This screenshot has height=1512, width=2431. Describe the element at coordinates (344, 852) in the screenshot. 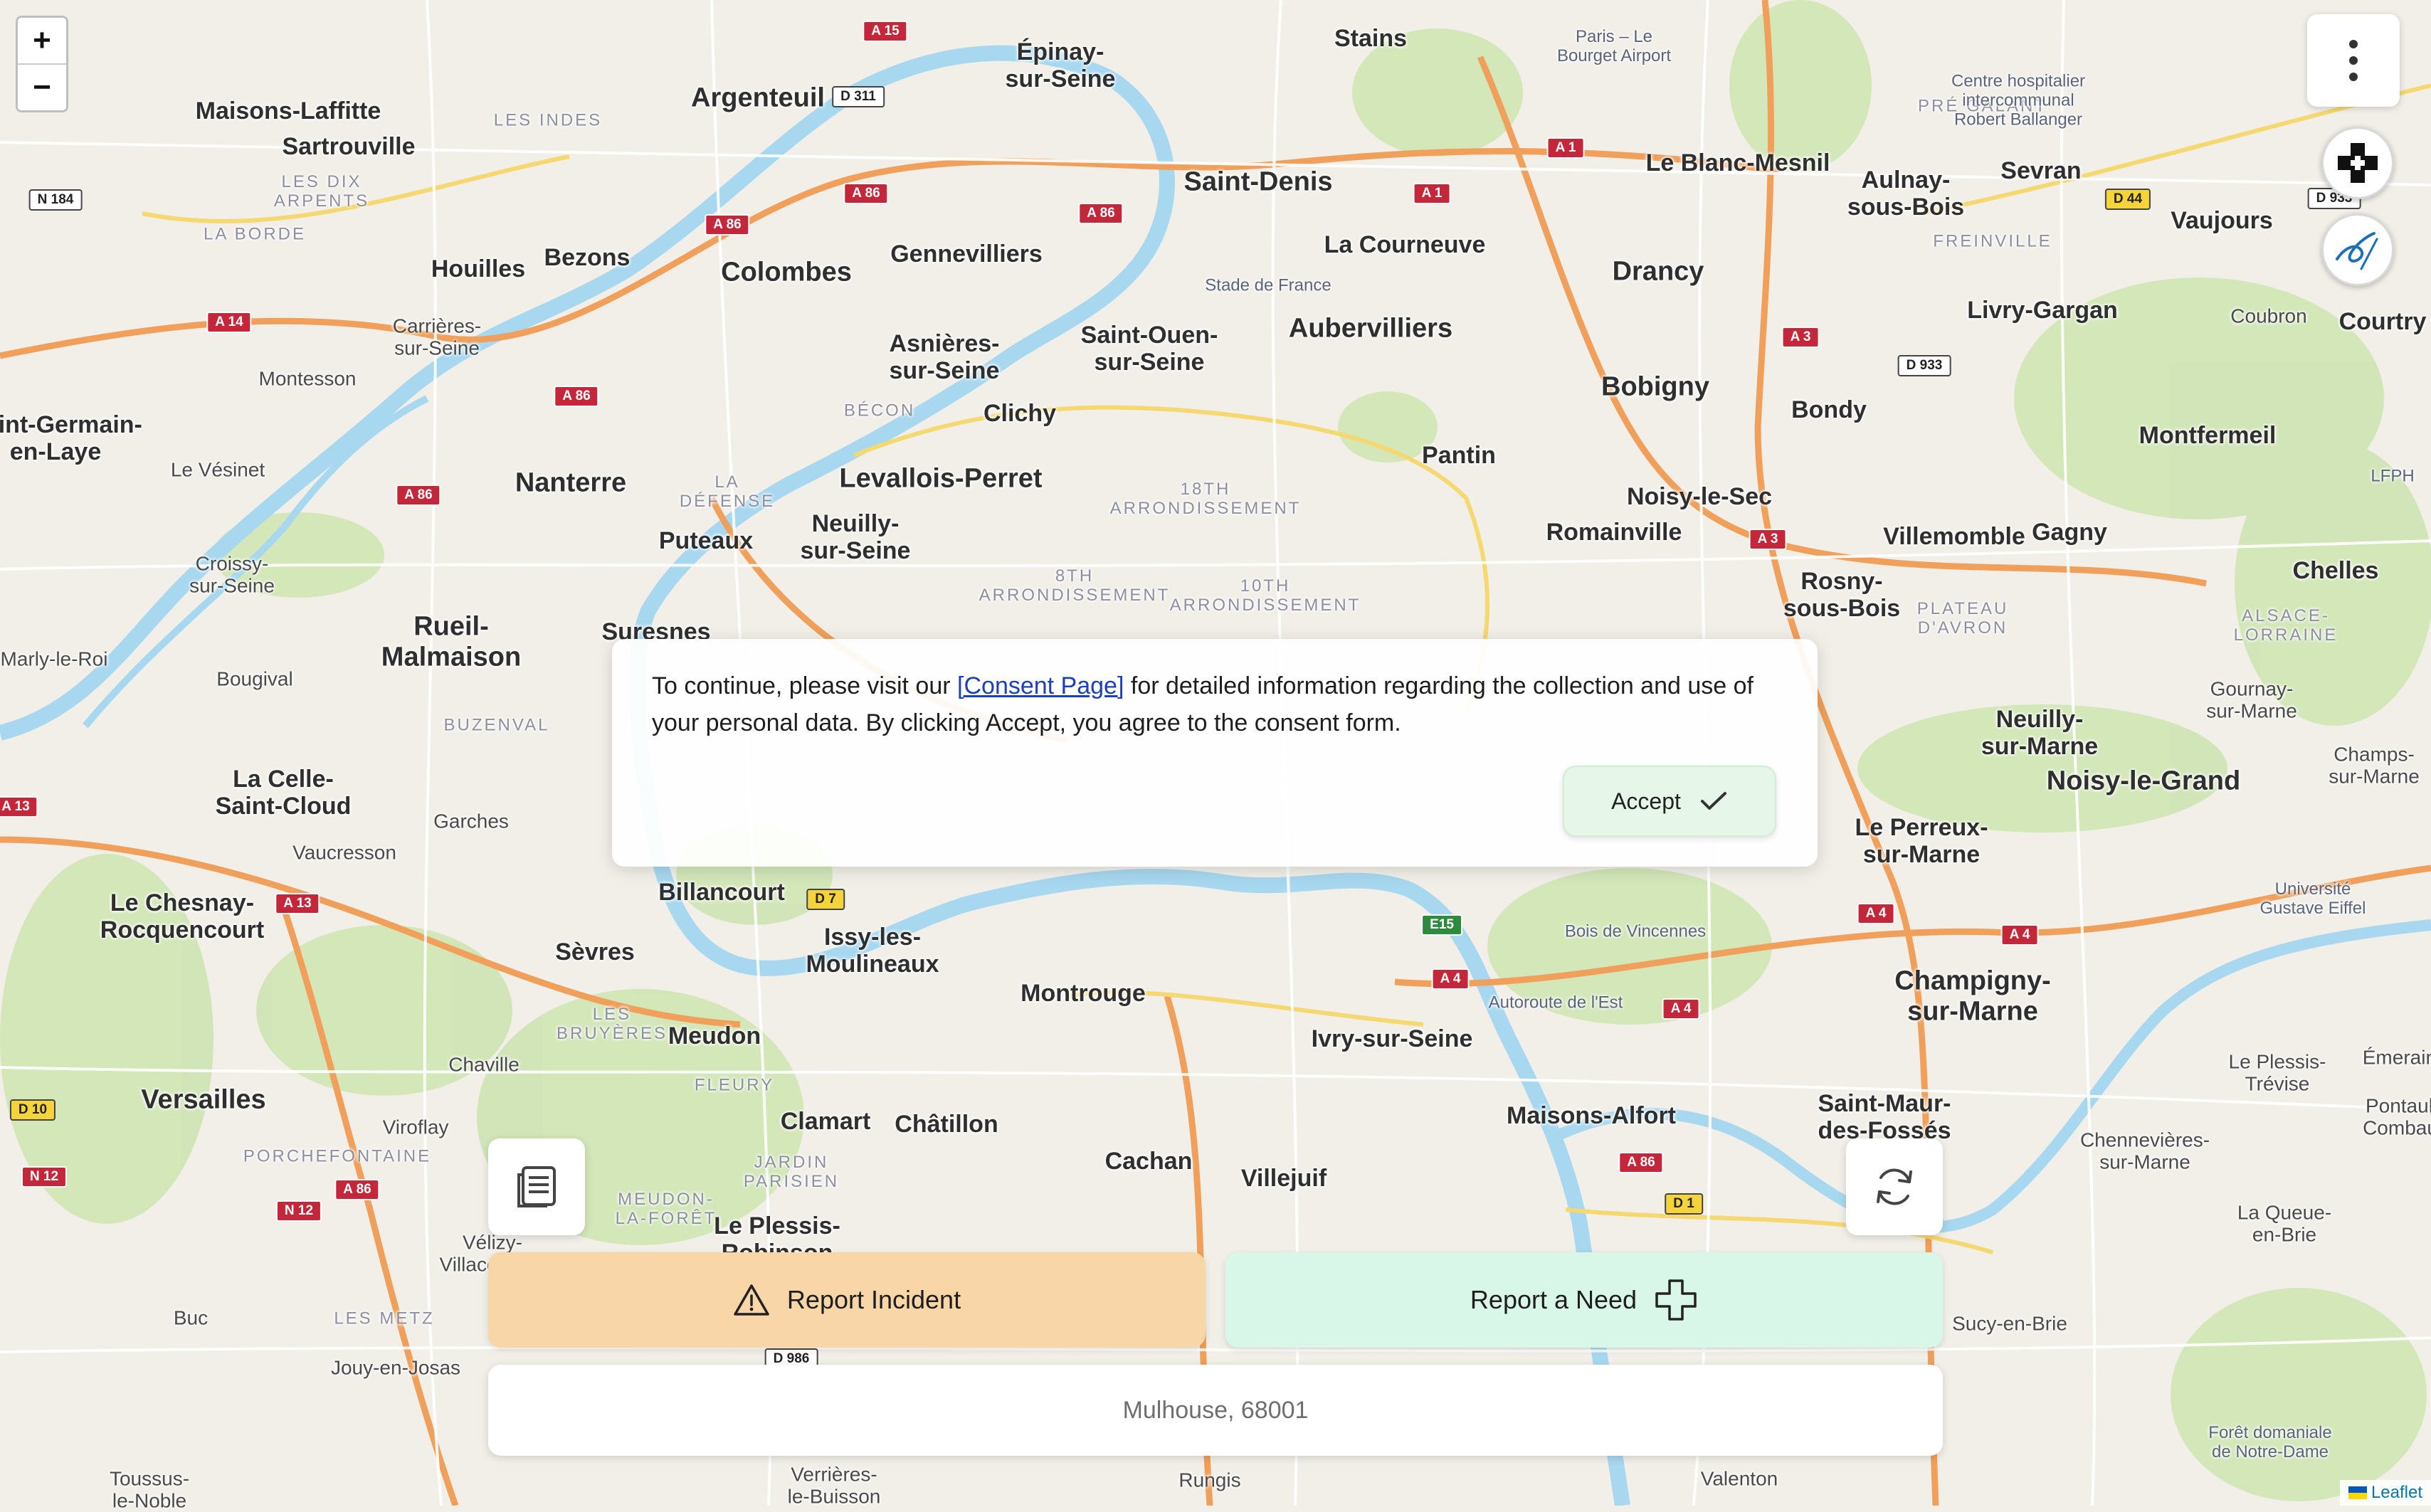

I see `map-place-label: Vaucresson` at that location.